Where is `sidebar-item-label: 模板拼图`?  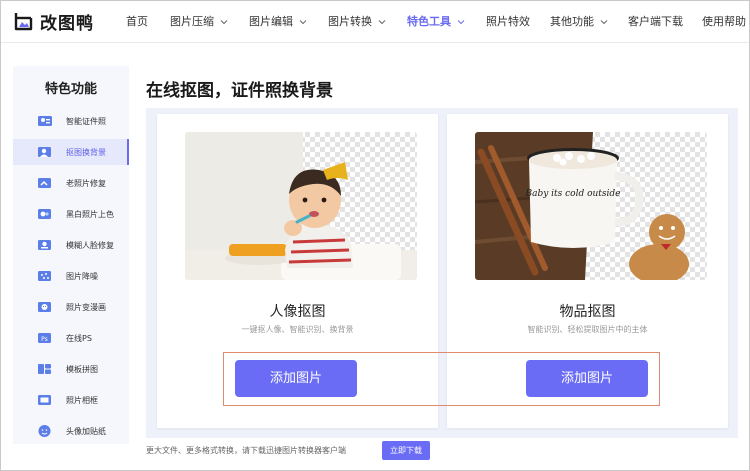
sidebar-item-label: 模板拼图 is located at coordinates (82, 369).